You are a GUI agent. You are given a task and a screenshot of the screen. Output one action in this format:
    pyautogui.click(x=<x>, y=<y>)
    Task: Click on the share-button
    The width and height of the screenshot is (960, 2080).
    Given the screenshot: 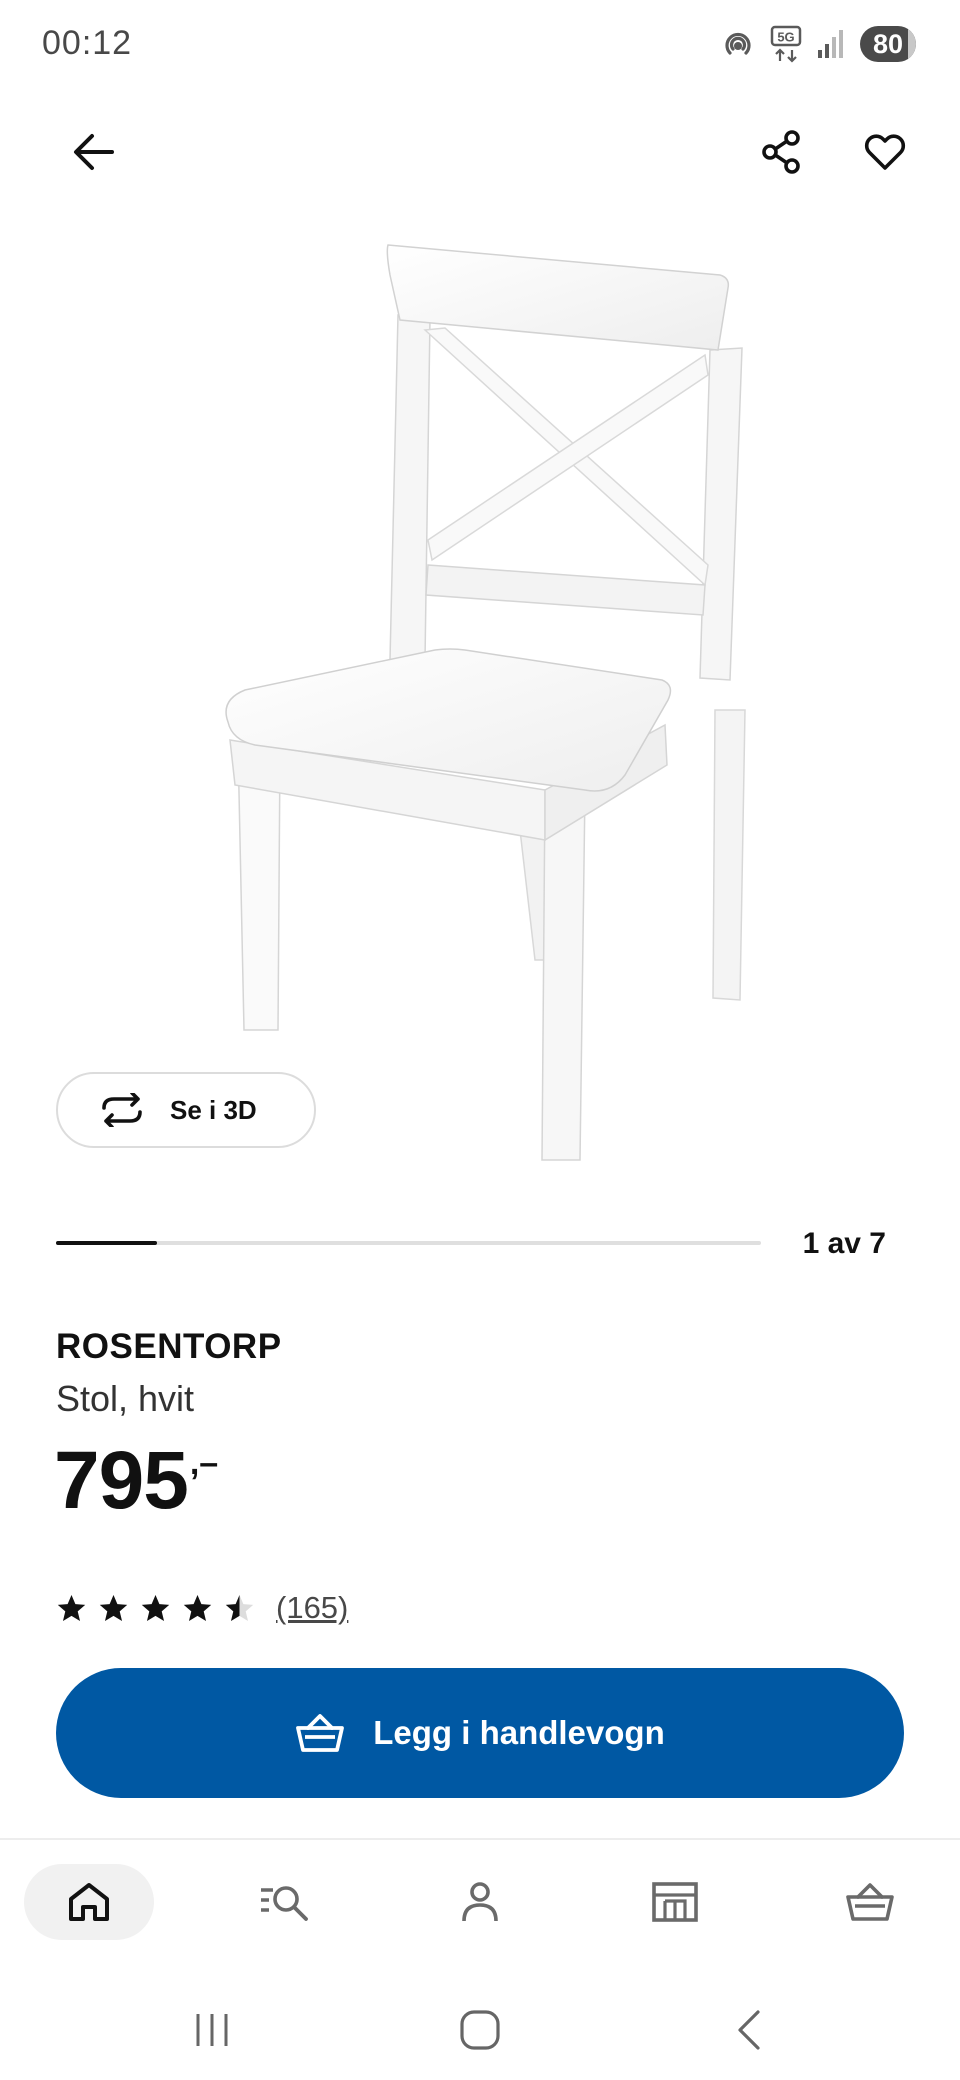 What is the action you would take?
    pyautogui.click(x=782, y=152)
    